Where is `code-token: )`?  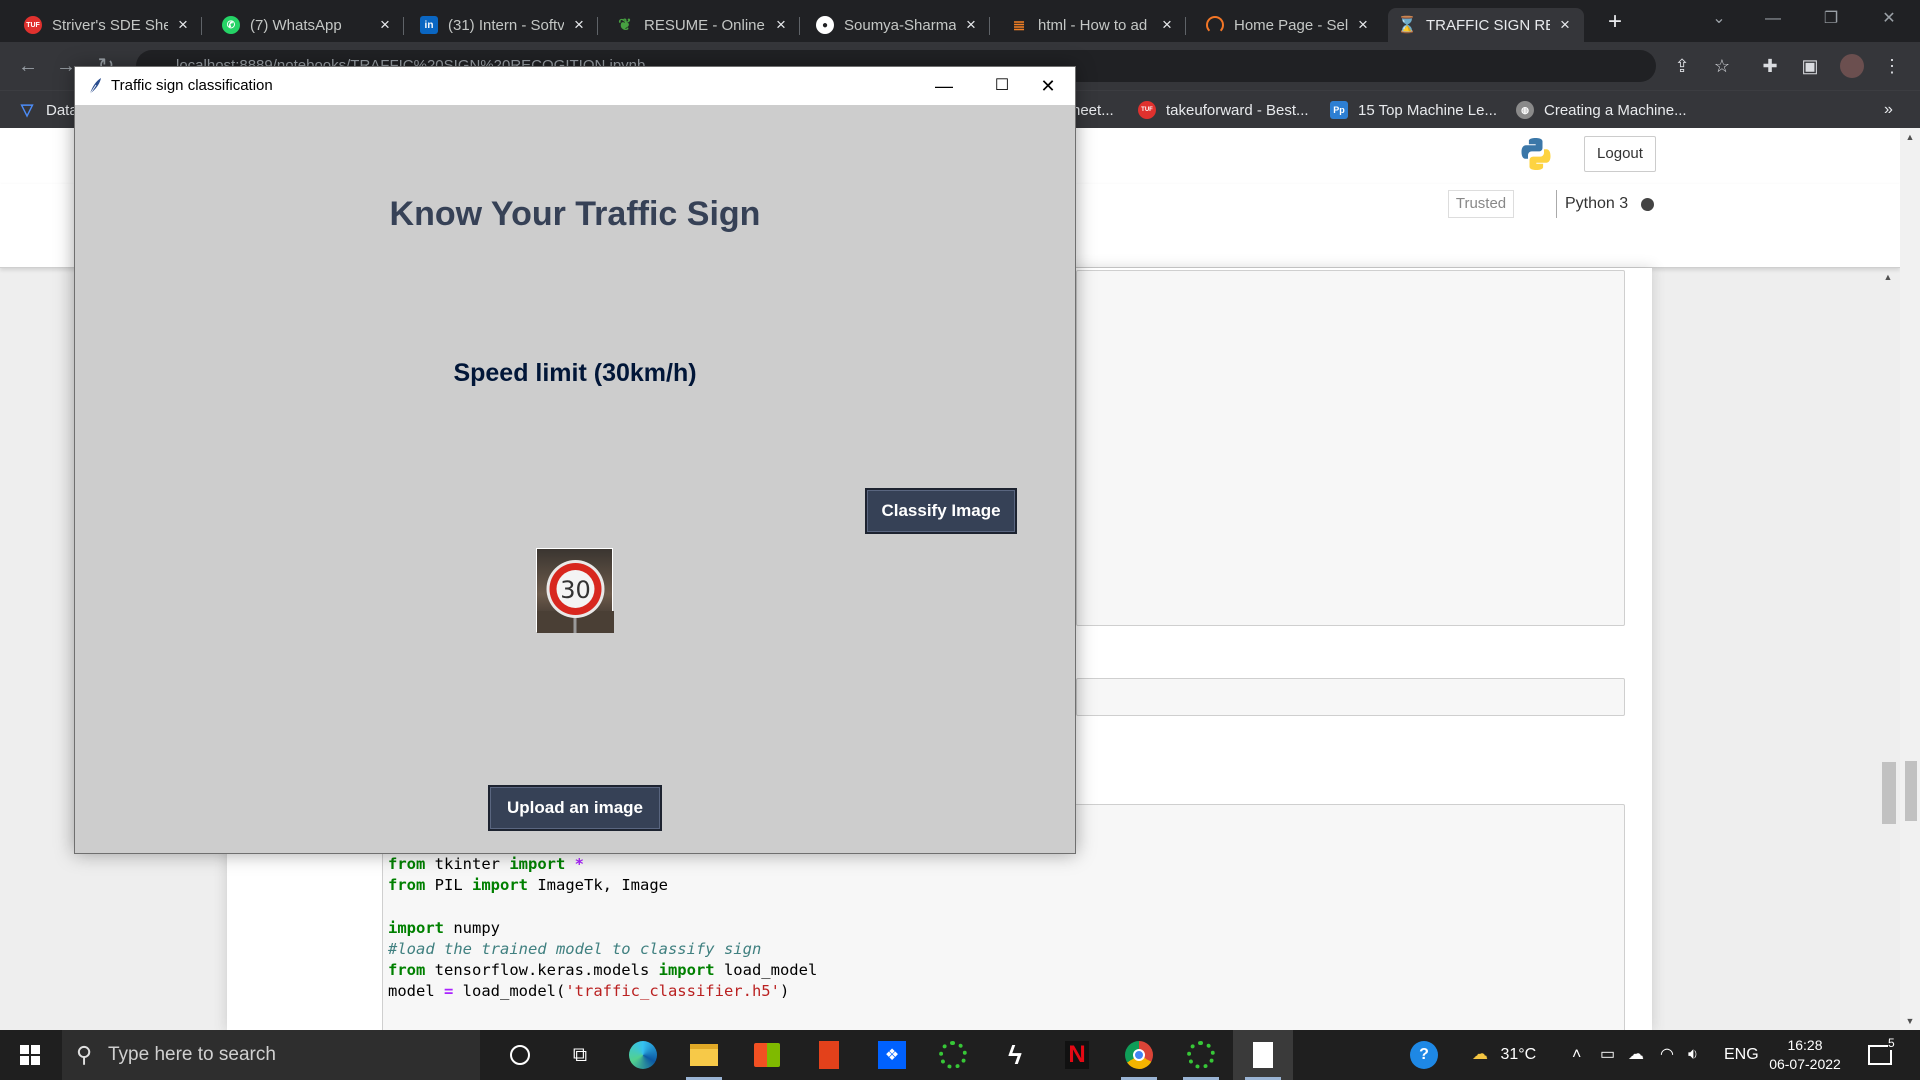 code-token: ) is located at coordinates (784, 991).